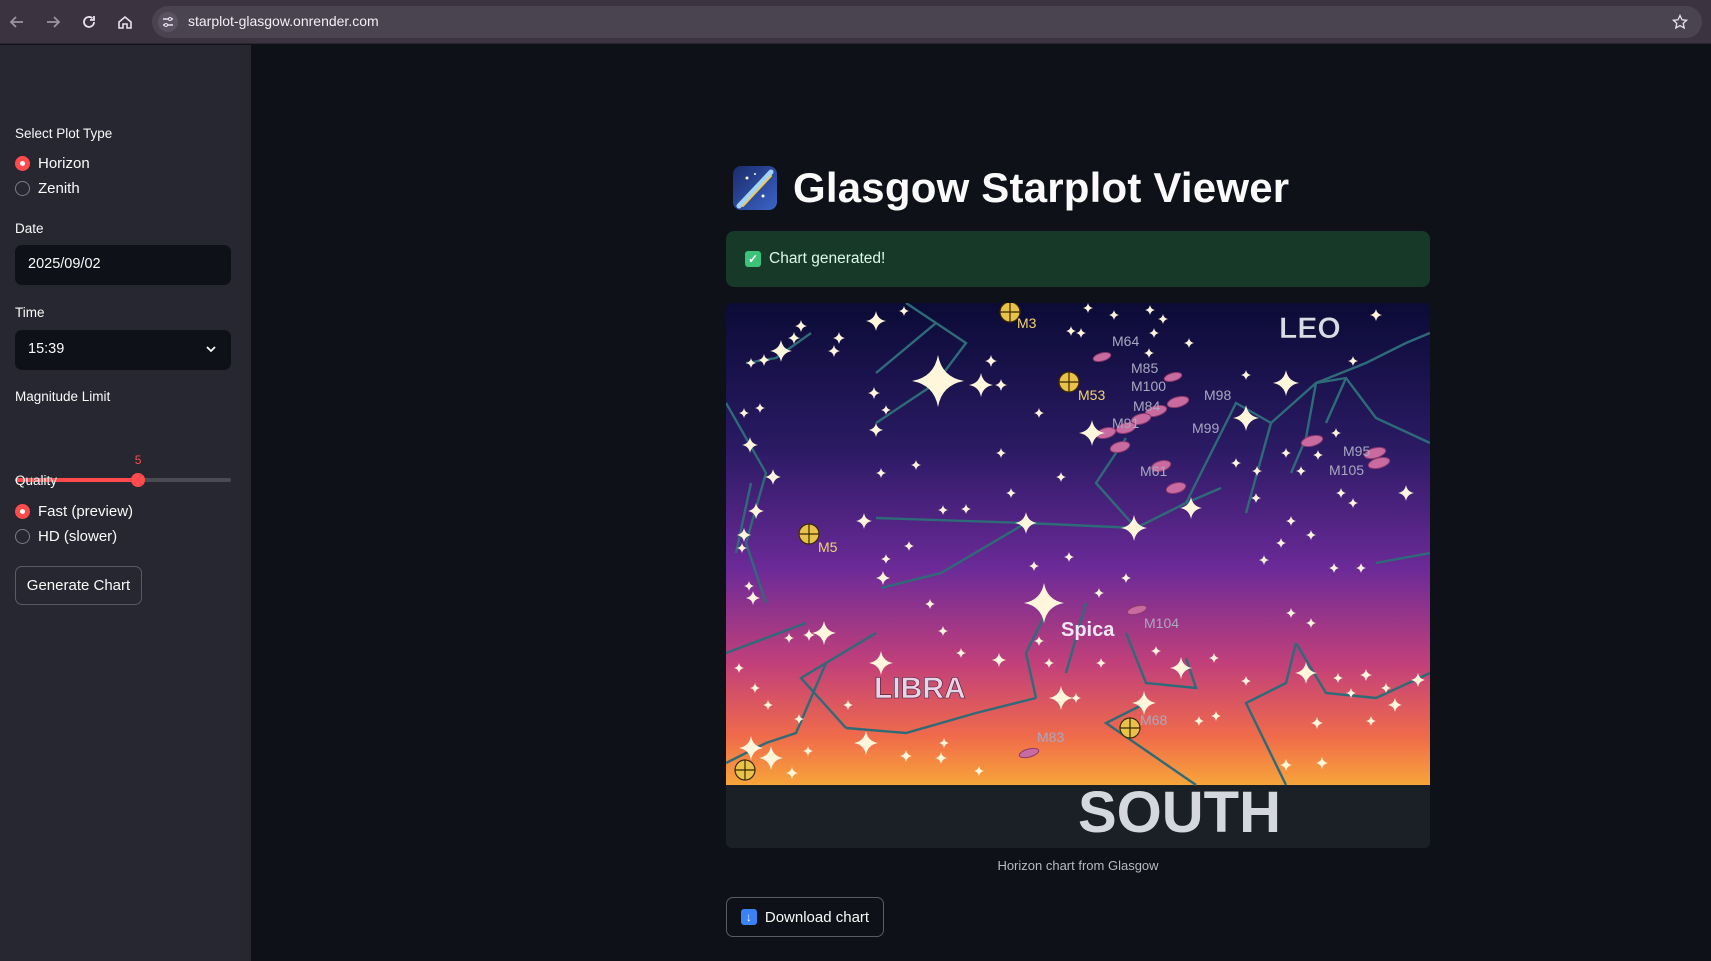 The height and width of the screenshot is (961, 1711). I want to click on direction-label-south: SOUTH, so click(1179, 812).